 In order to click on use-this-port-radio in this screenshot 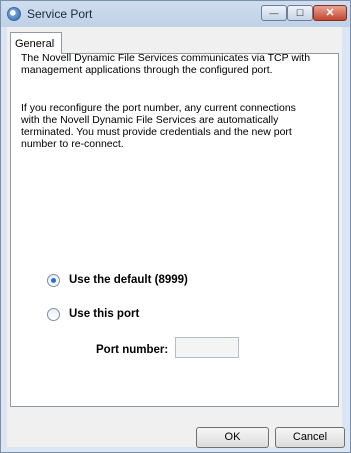, I will do `click(53, 314)`.